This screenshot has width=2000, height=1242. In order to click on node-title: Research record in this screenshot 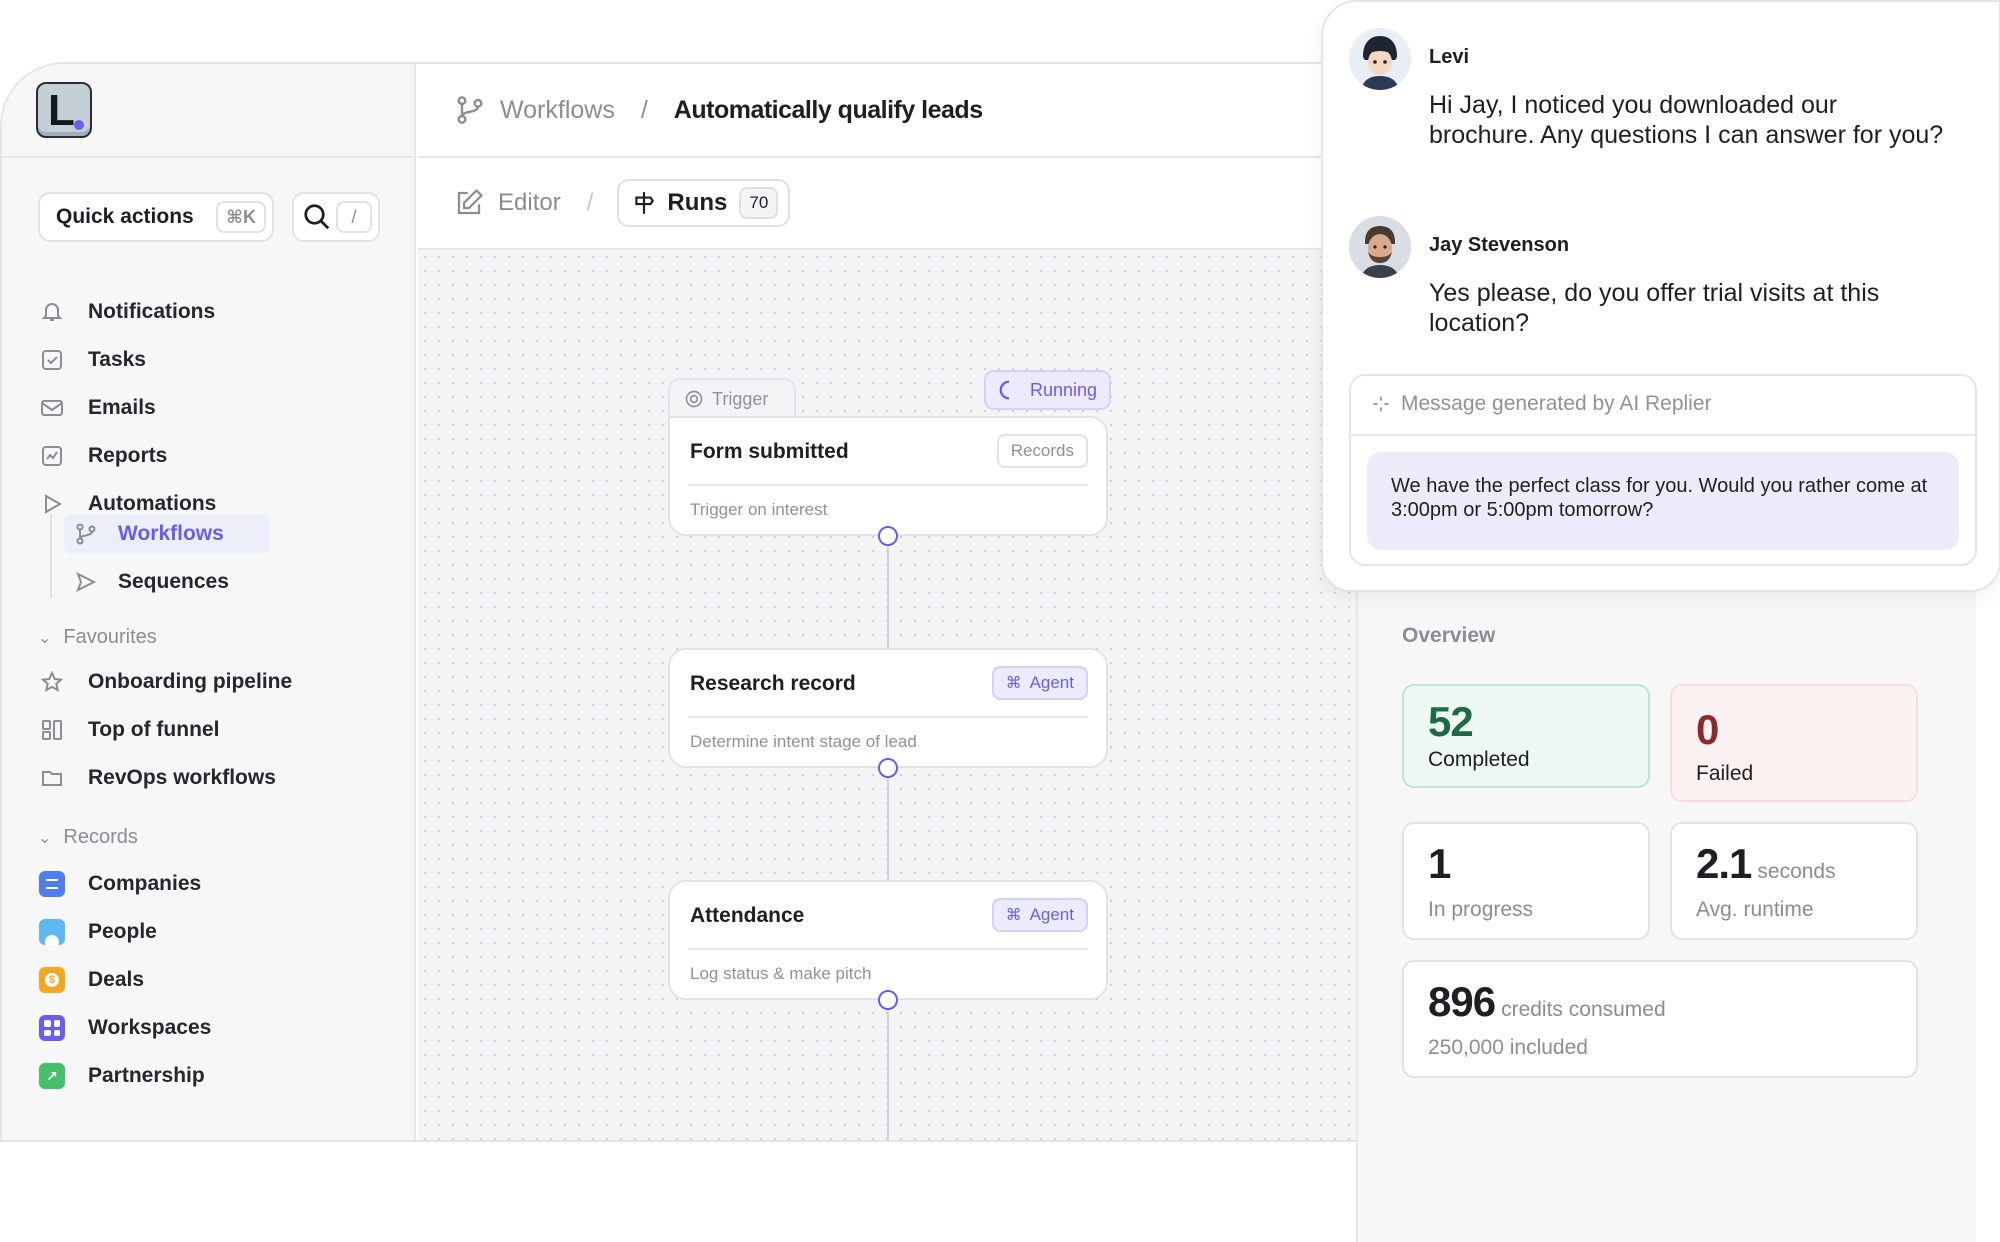, I will do `click(773, 683)`.